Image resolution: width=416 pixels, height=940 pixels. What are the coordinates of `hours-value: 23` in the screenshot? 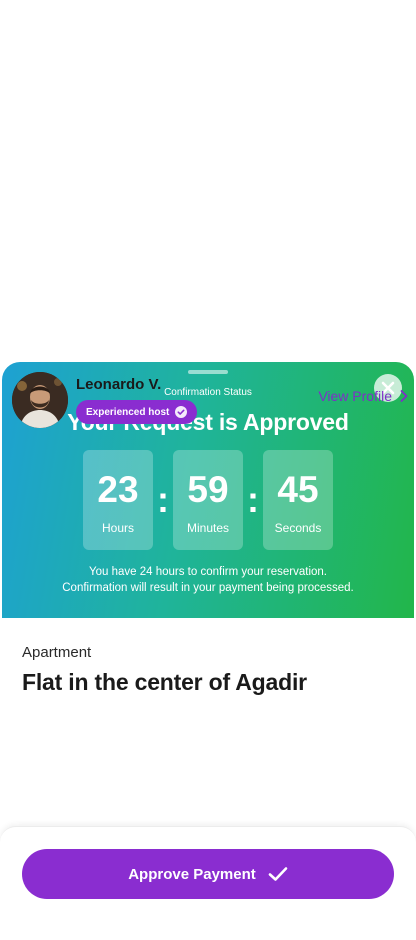 It's located at (118, 489).